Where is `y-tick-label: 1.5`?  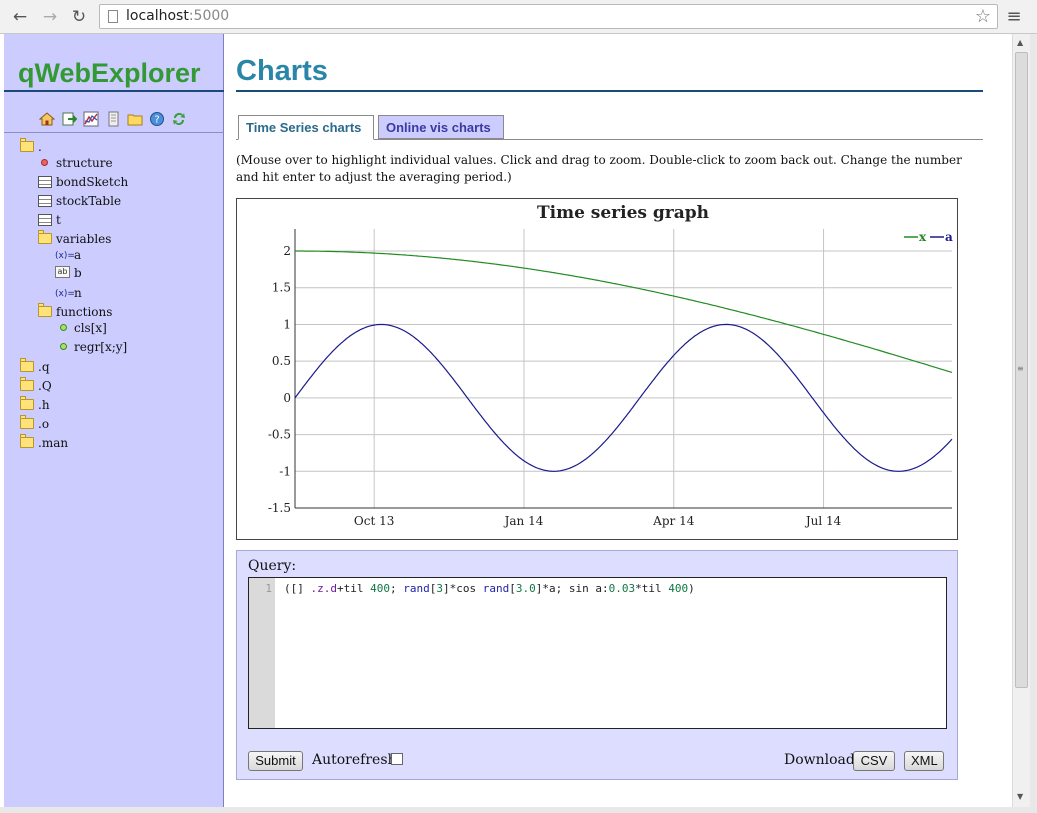 y-tick-label: 1.5 is located at coordinates (281, 288).